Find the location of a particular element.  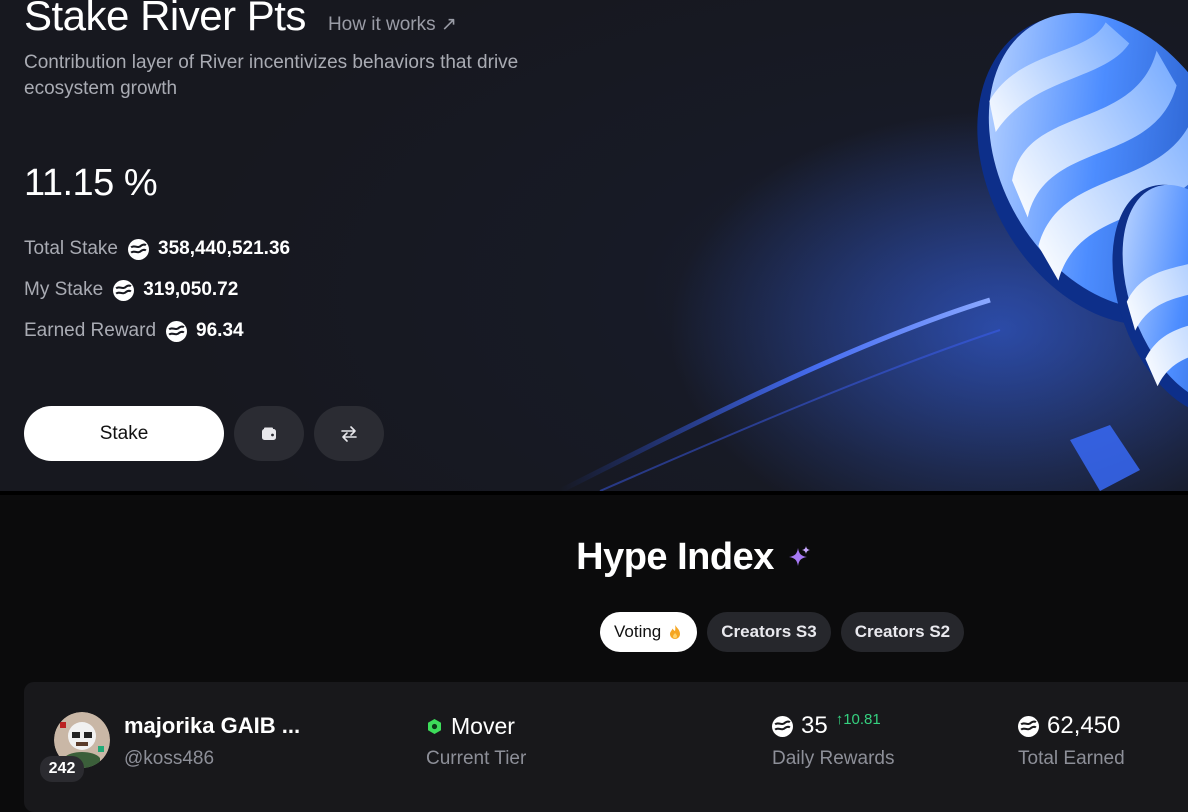

total-stake-label: Total Stake is located at coordinates (71, 248).